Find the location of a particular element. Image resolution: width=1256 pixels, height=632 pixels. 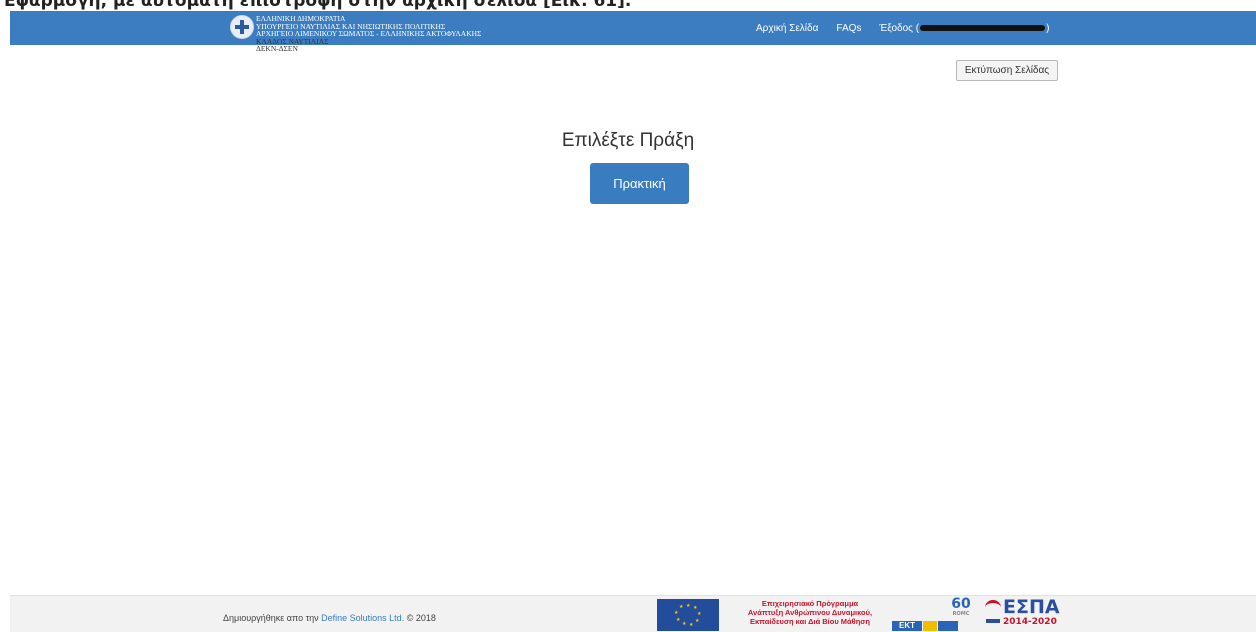

ekt-label: ΕΚΤ is located at coordinates (907, 626).